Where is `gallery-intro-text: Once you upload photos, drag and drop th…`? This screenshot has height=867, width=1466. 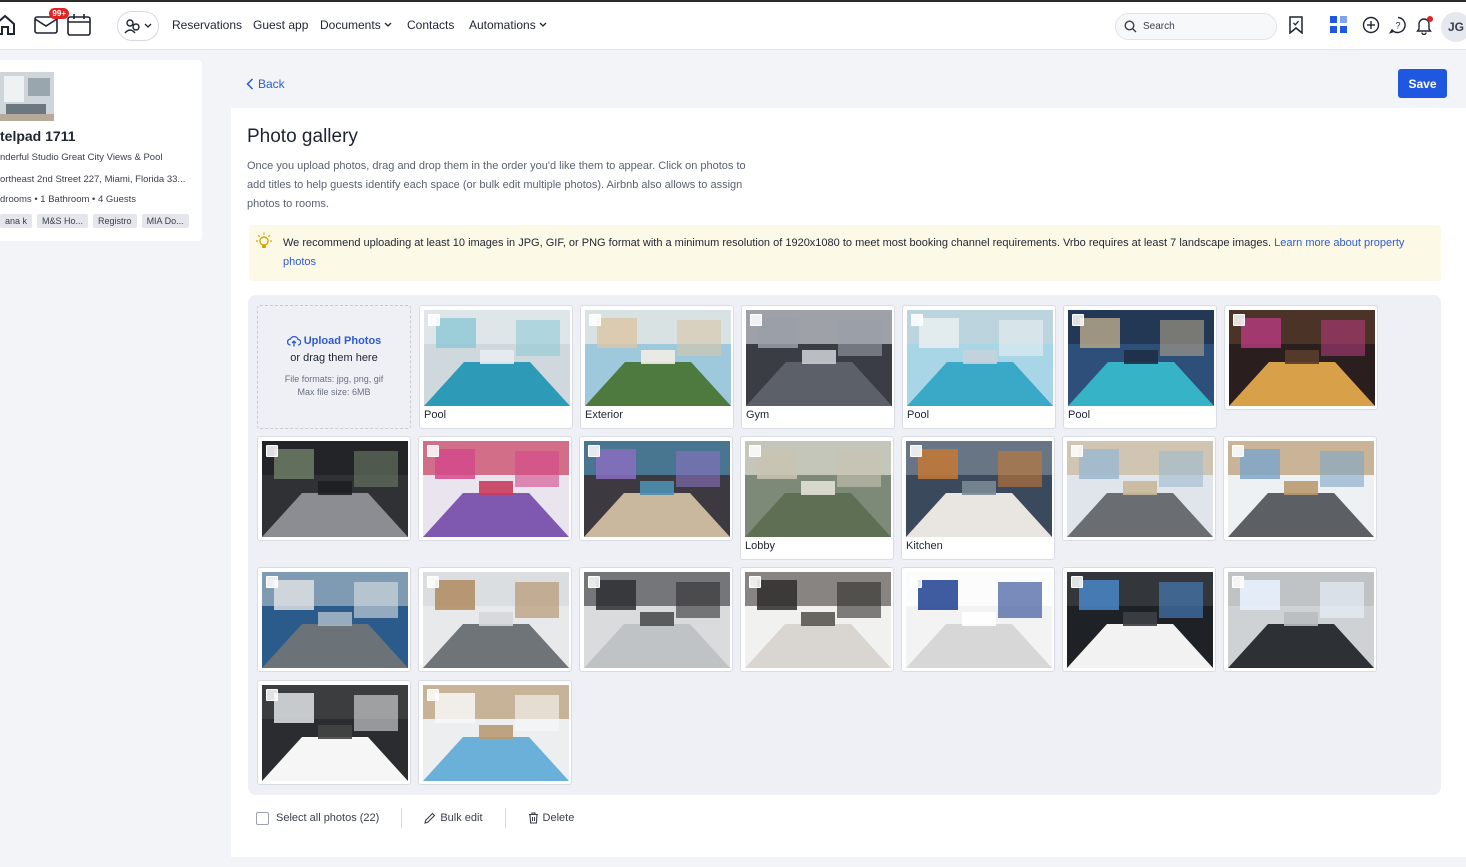 gallery-intro-text: Once you upload photos, drag and drop th… is located at coordinates (496, 185).